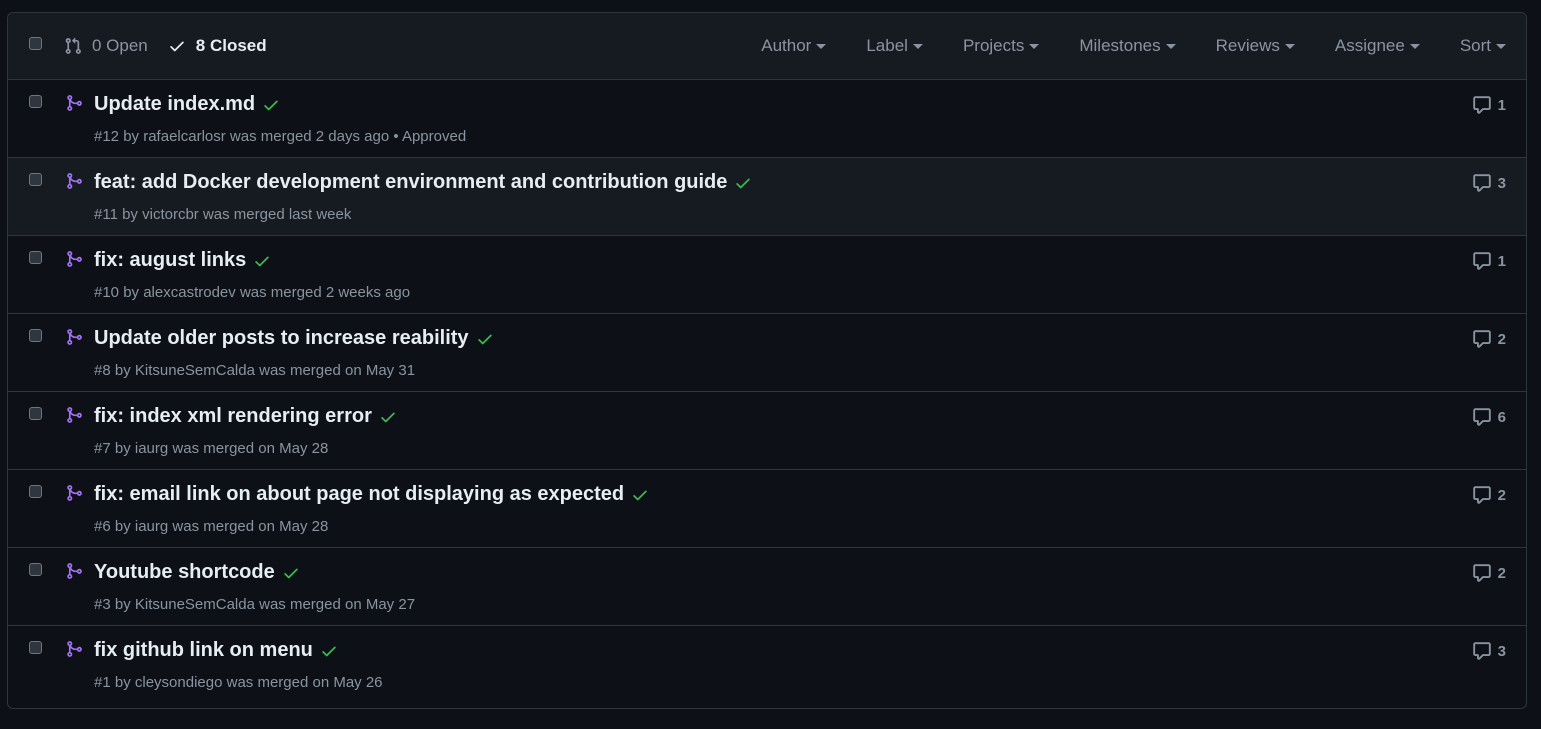 This screenshot has width=1541, height=729. I want to click on closed-filter-link: 8 Closed, so click(217, 46).